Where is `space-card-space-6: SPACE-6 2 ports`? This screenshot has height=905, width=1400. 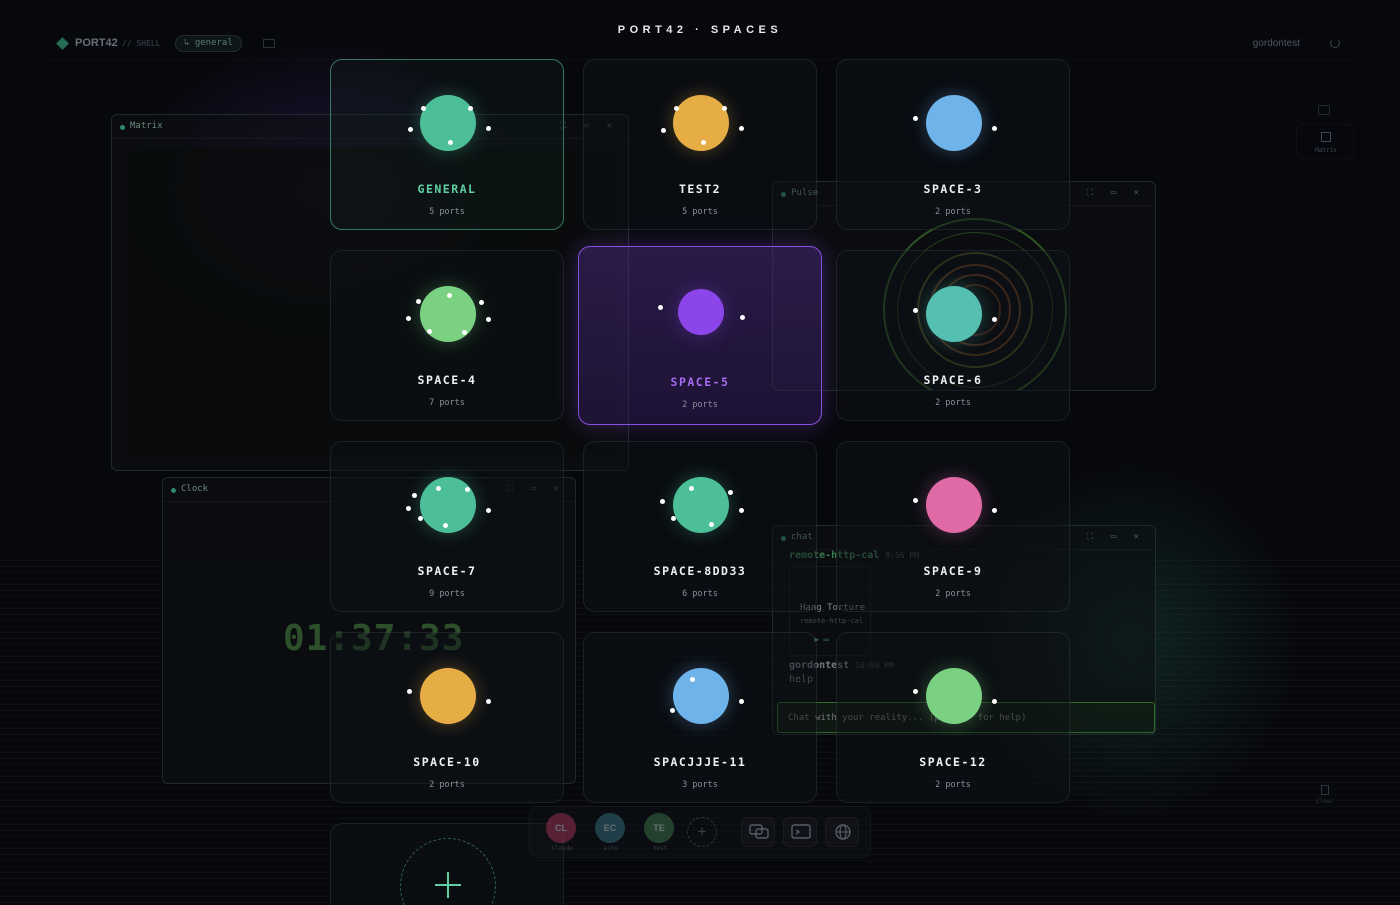
space-card-space-6: SPACE-6 2 ports is located at coordinates (953, 335).